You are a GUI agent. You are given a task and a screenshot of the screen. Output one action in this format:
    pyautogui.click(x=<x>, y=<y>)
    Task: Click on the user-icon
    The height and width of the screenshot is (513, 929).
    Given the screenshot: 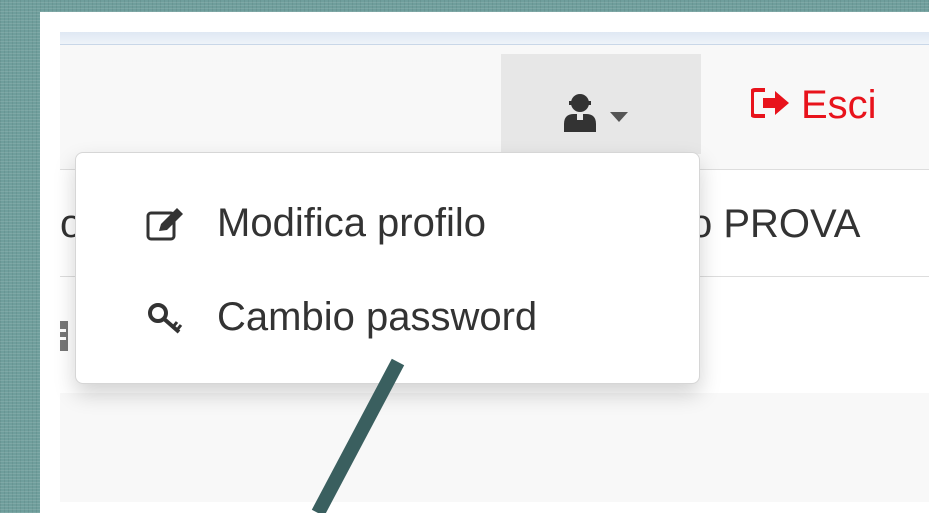 What is the action you would take?
    pyautogui.click(x=580, y=113)
    